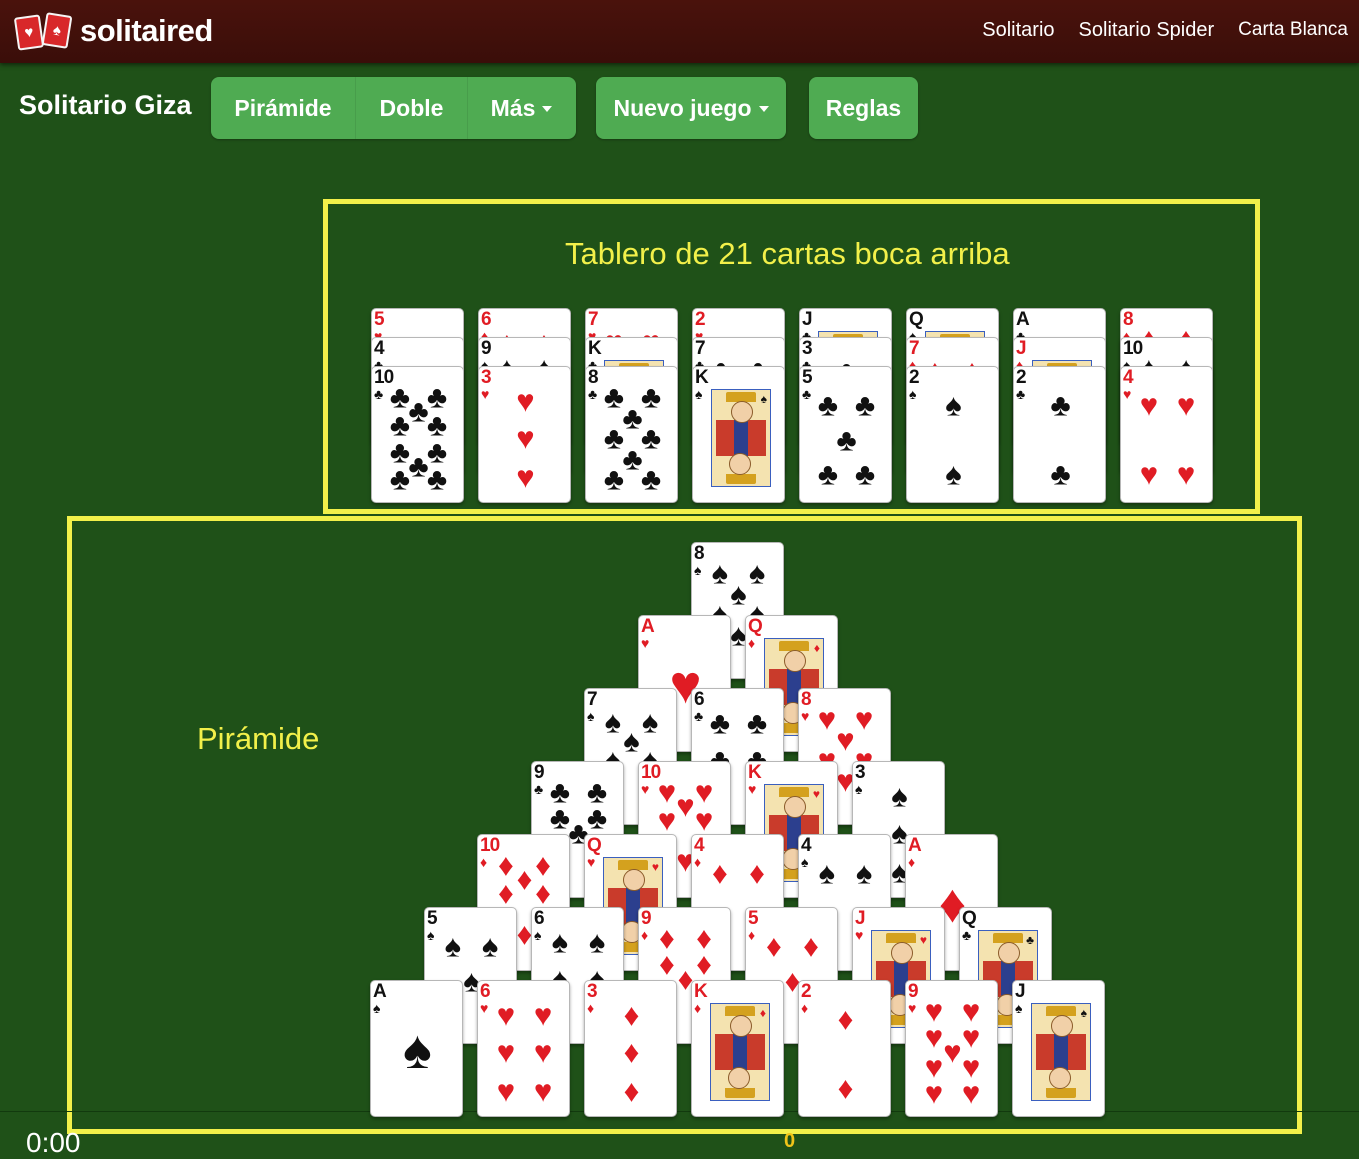  I want to click on card-pips: ♣ ♣, so click(1059, 434).